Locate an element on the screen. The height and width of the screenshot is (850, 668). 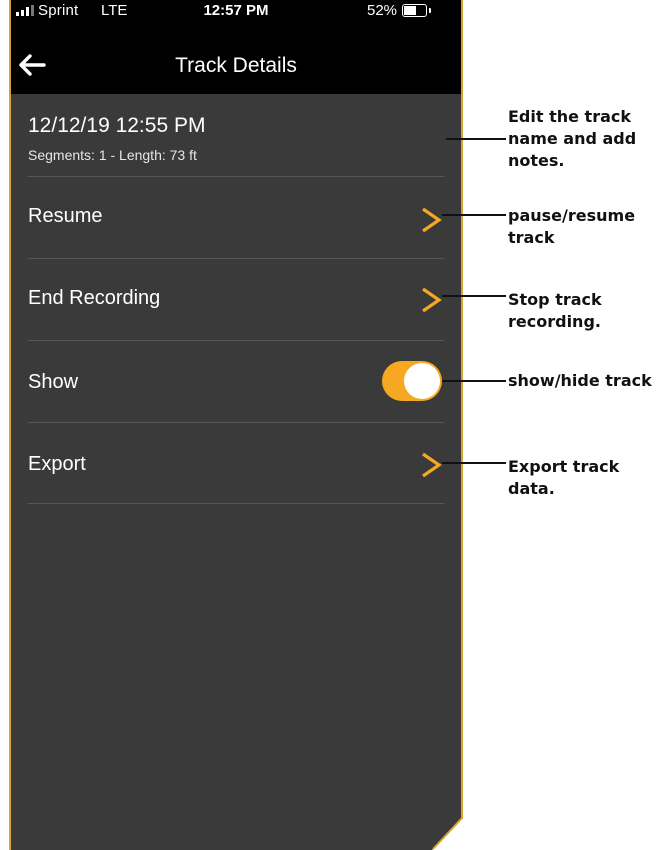
export-row: Export is located at coordinates (236, 463).